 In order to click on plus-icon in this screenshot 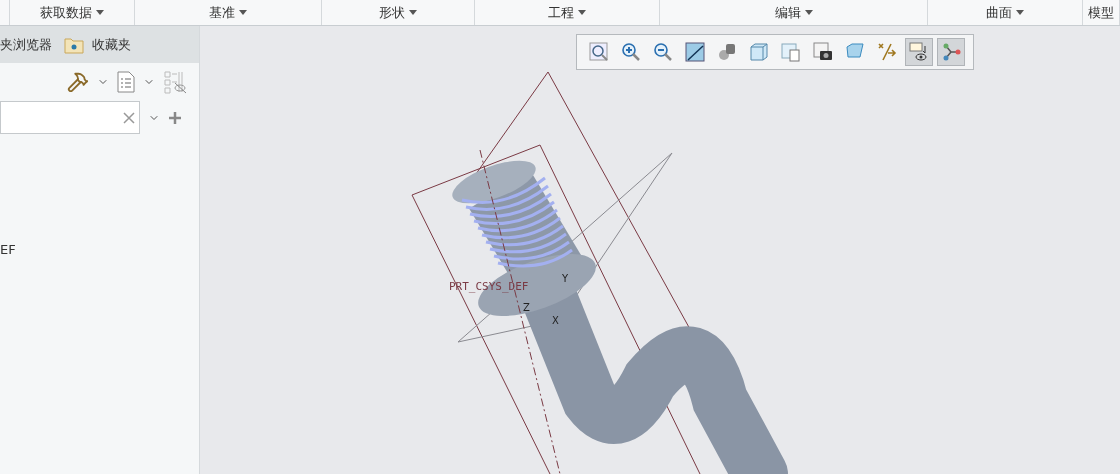, I will do `click(175, 117)`.